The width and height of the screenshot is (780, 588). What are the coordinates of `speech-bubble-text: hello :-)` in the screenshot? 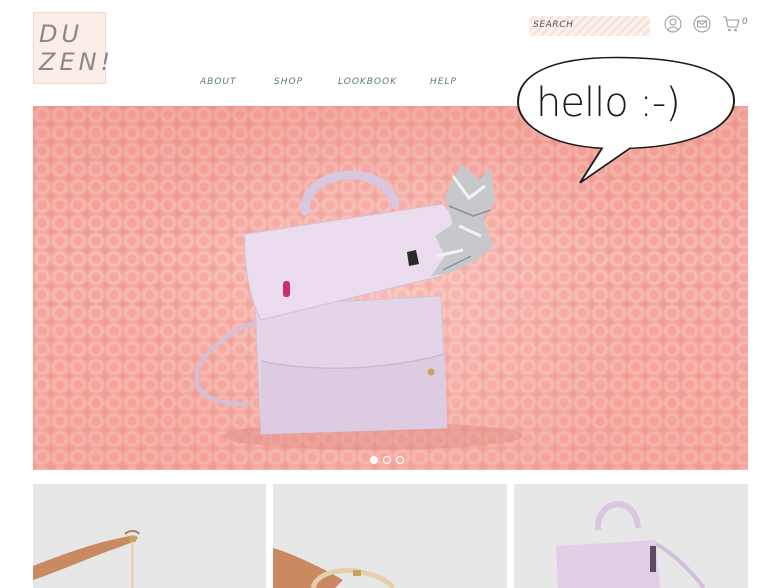 It's located at (608, 103).